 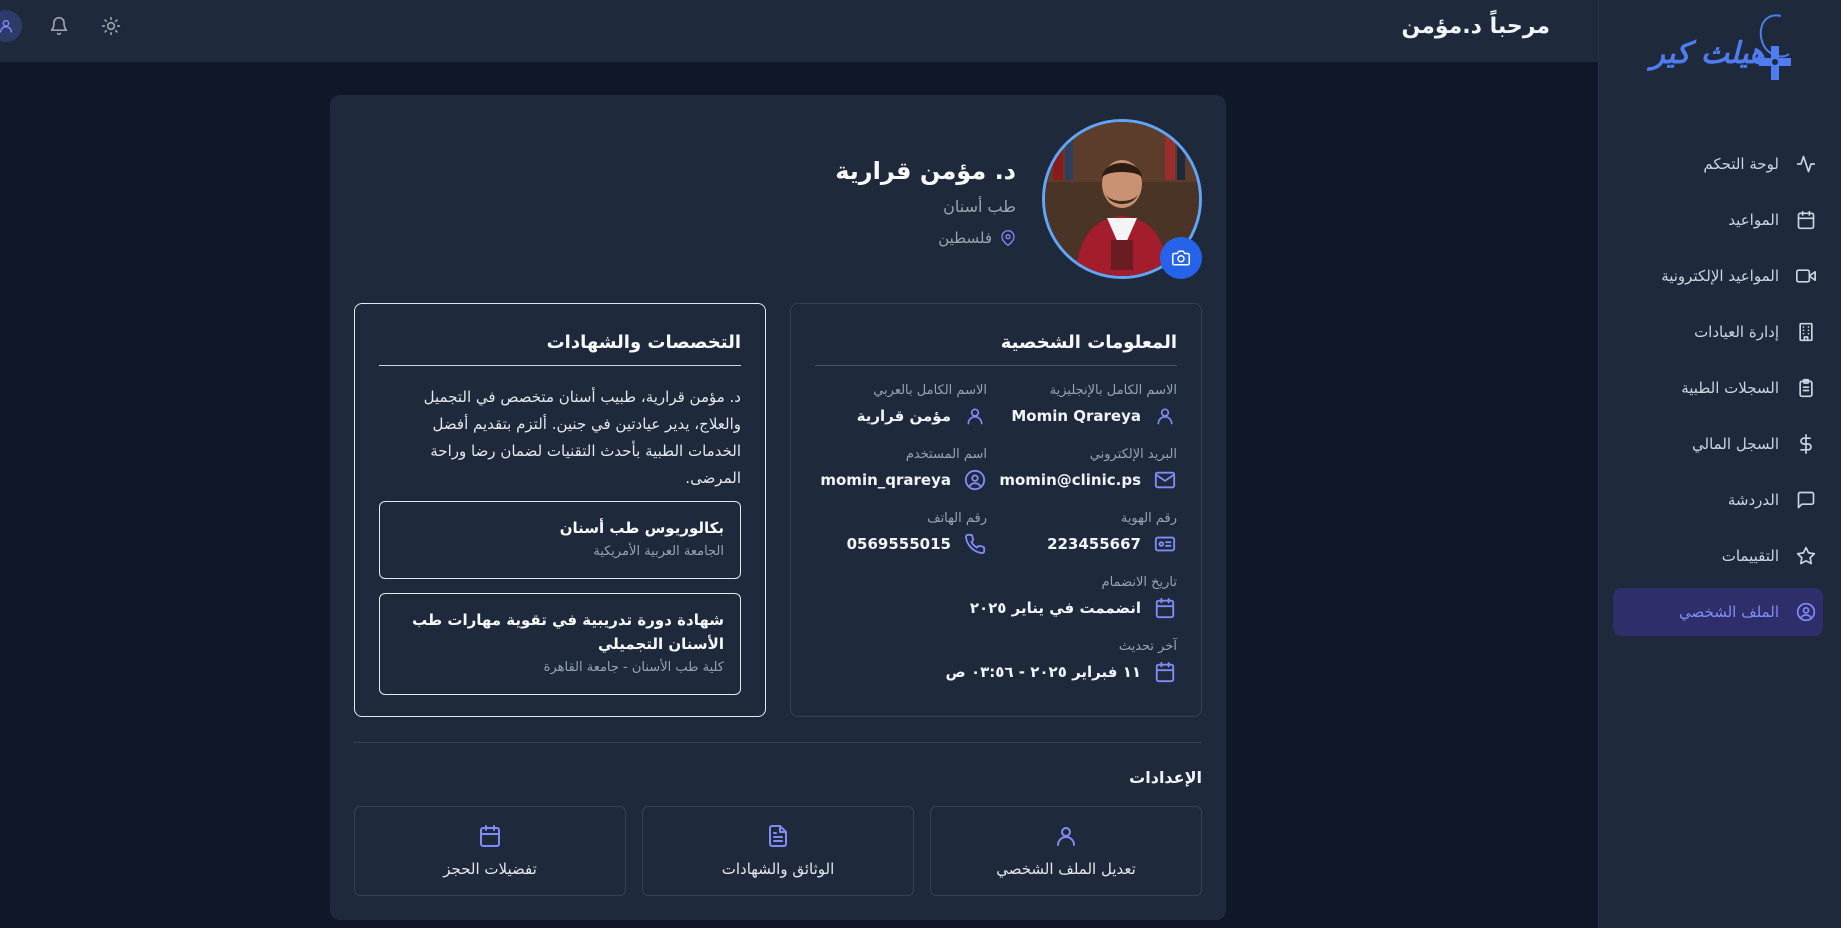 What do you see at coordinates (1718, 500) in the screenshot?
I see `sidebar-item-chat: الدردشة` at bounding box center [1718, 500].